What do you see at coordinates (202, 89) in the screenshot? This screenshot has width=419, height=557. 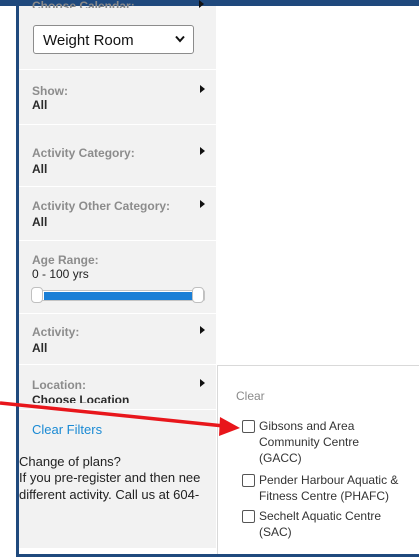 I see `show-expand-arrow-icon` at bounding box center [202, 89].